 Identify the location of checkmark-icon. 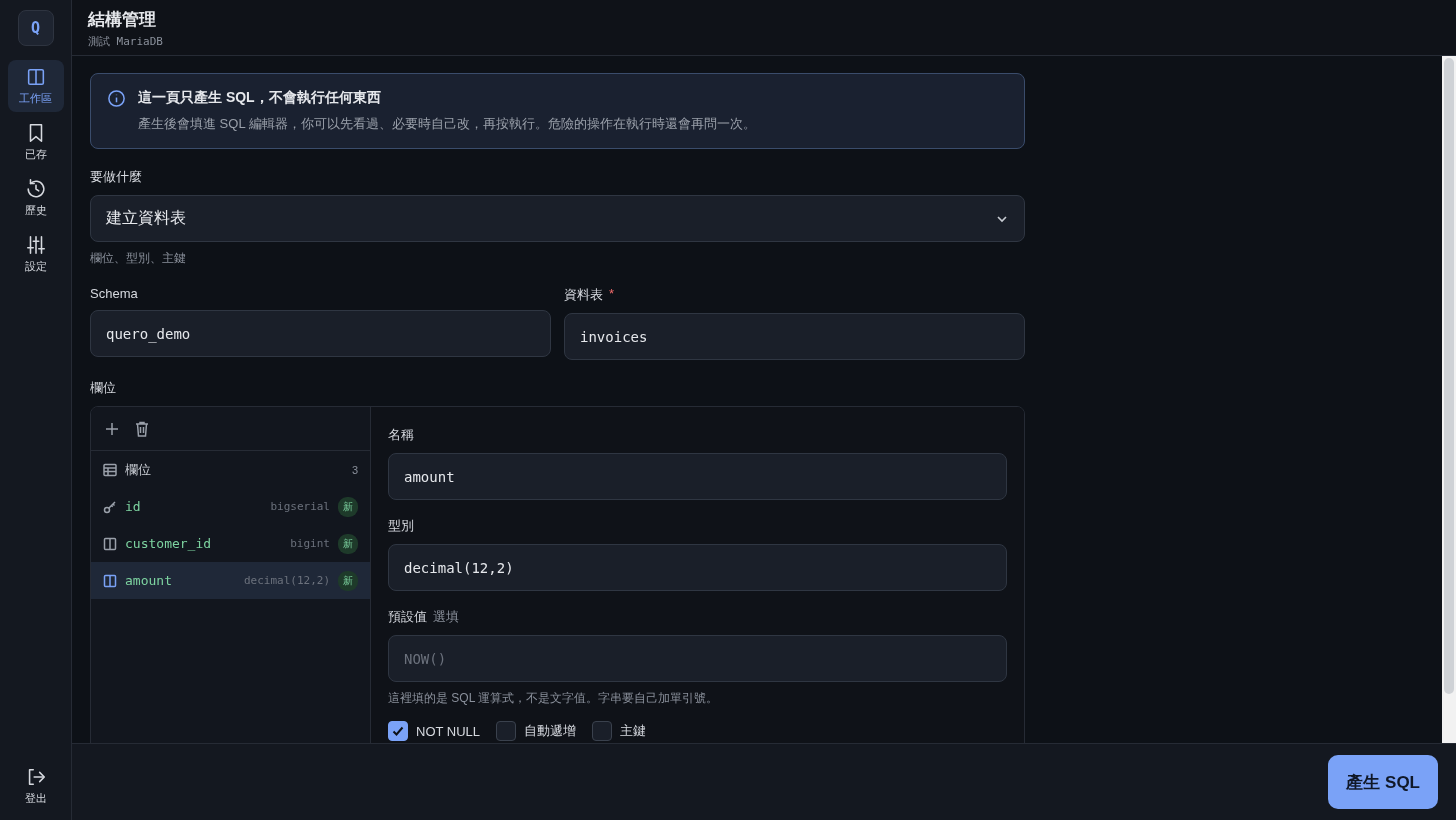
(398, 731).